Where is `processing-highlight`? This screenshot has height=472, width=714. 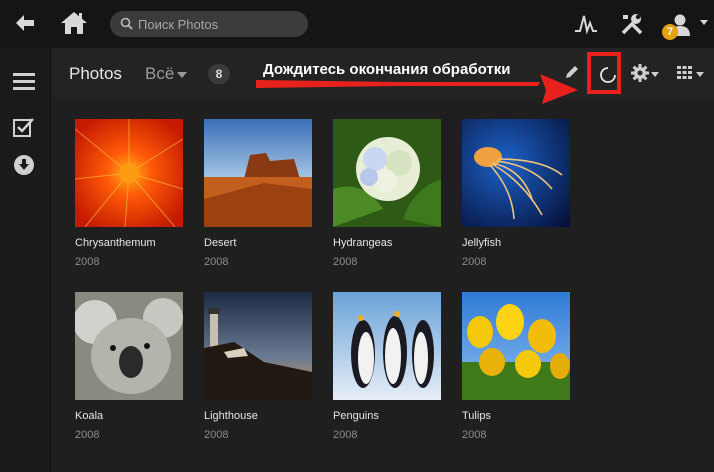
processing-highlight is located at coordinates (604, 73).